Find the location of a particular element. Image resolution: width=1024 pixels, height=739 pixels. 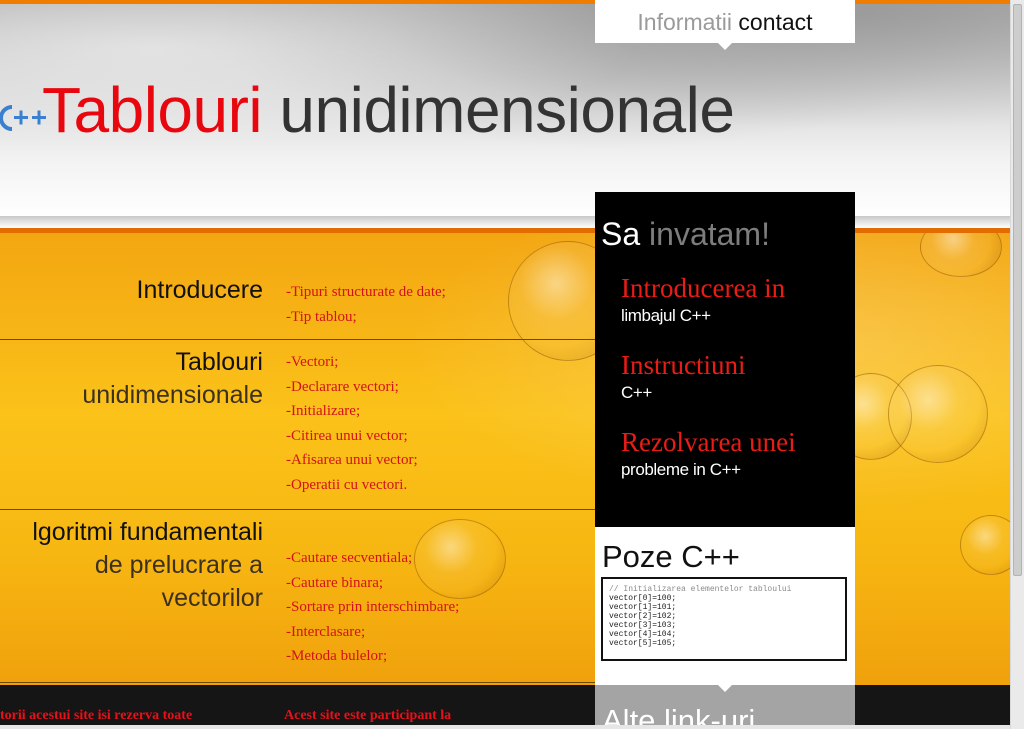

section-title-line: unidimensionale is located at coordinates (172, 395).